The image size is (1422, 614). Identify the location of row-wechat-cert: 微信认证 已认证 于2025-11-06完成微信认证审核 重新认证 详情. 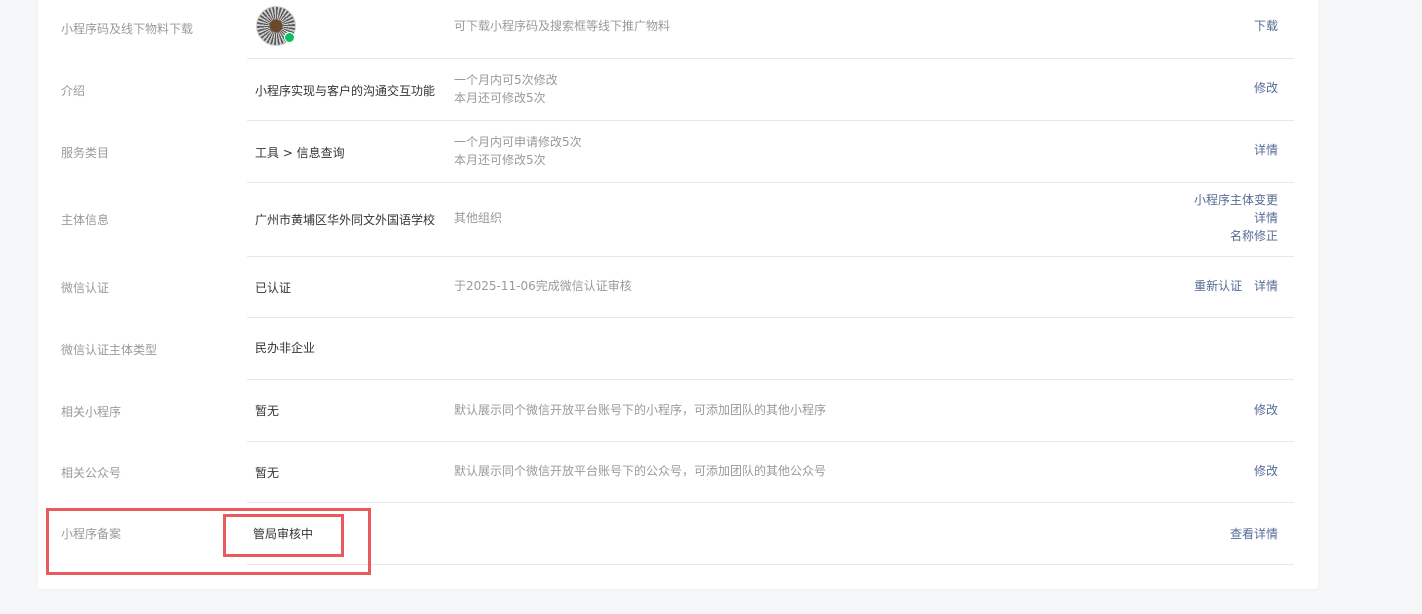
(678, 287).